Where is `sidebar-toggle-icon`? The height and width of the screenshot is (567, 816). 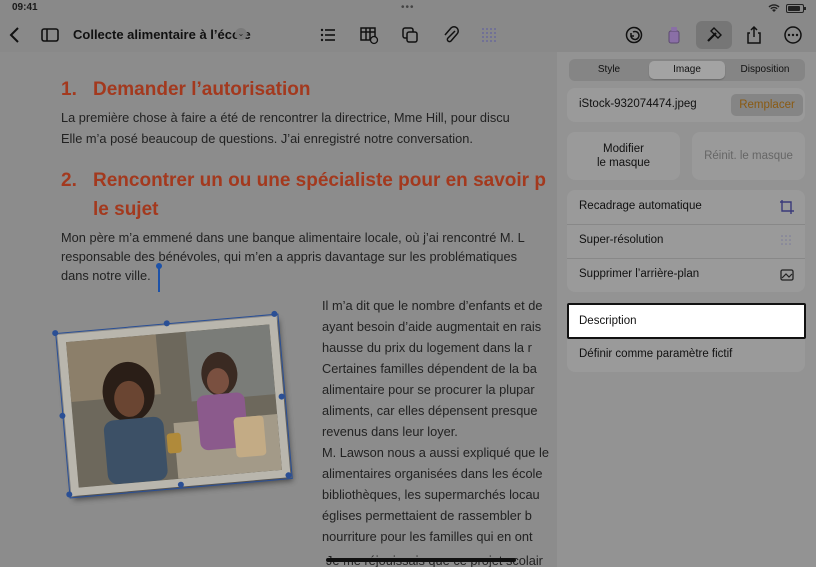 sidebar-toggle-icon is located at coordinates (50, 35).